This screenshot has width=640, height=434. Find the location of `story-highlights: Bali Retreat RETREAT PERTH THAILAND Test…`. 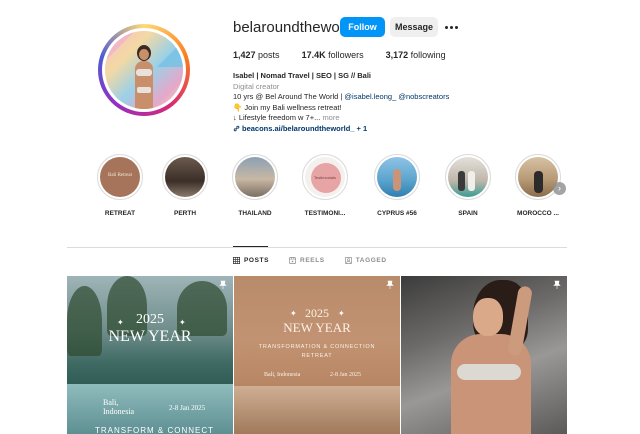

story-highlights: Bali Retreat RETREAT PERTH THAILAND Test… is located at coordinates (322, 189).